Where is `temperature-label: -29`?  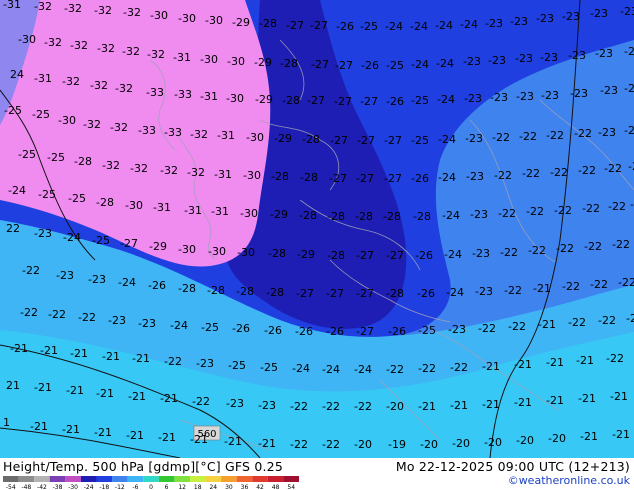
temperature-label: -29 is located at coordinates (264, 99).